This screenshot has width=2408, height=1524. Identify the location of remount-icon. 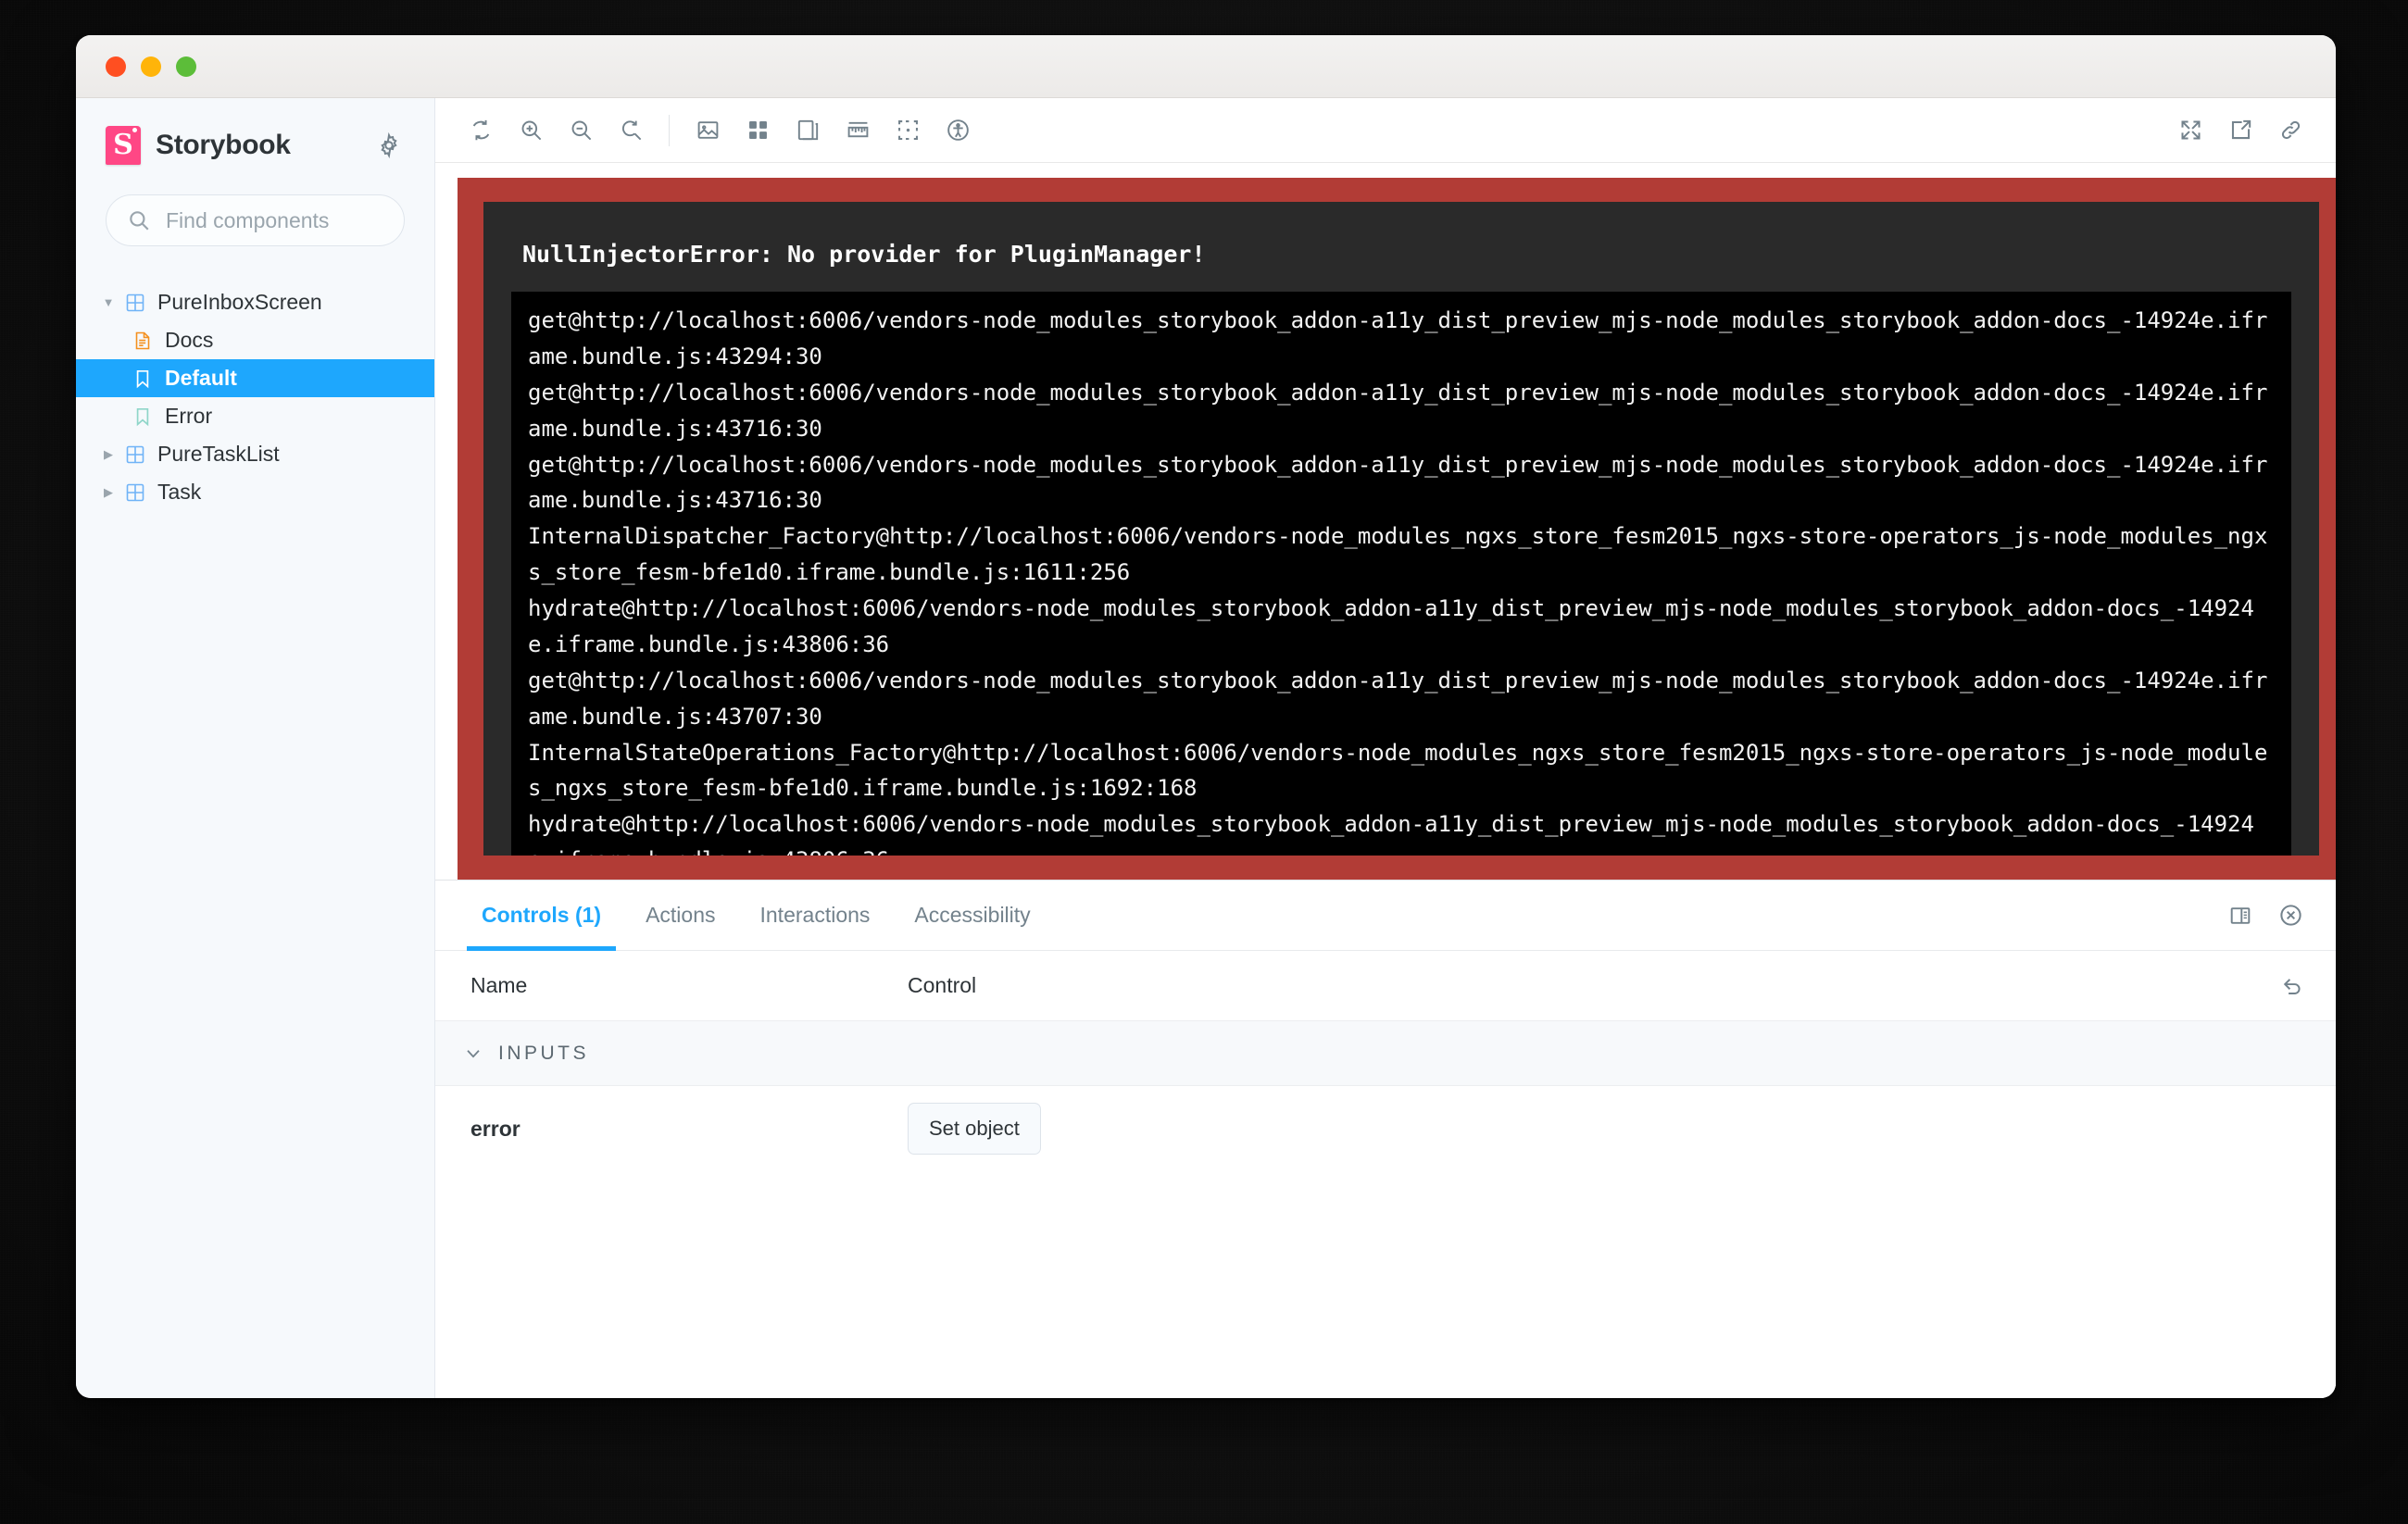
(481, 131).